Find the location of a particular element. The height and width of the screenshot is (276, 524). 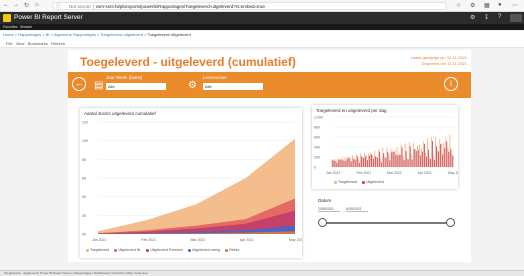

back-arrow-icon: ← is located at coordinates (79, 84).